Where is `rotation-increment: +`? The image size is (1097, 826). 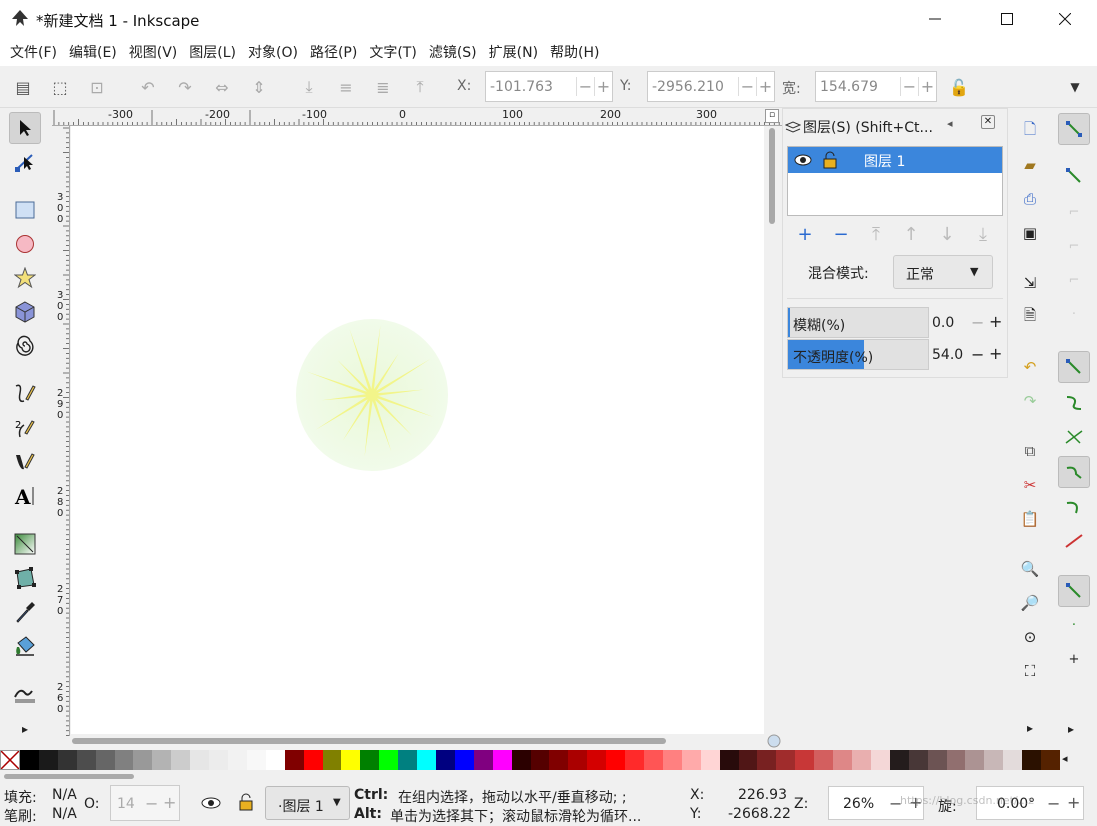 rotation-increment: + is located at coordinates (1073, 802).